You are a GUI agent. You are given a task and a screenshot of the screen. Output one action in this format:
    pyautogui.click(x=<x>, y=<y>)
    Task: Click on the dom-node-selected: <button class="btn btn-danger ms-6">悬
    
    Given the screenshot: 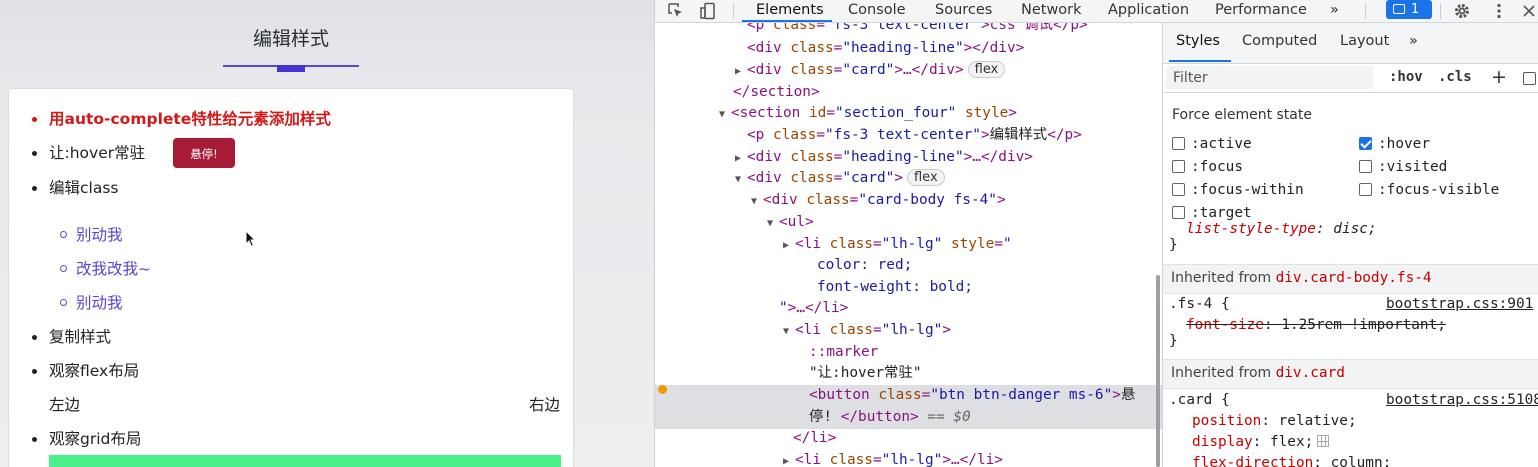 What is the action you would take?
    pyautogui.click(x=908, y=396)
    